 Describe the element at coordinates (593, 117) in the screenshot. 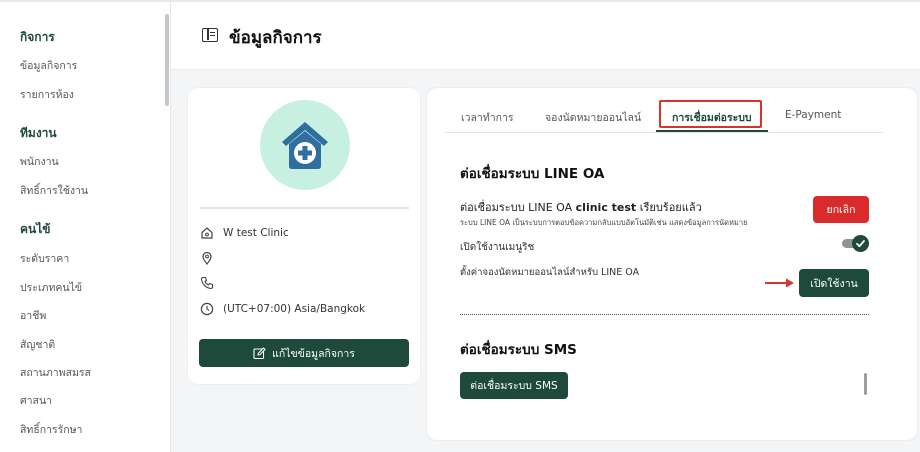

I see `tab-online-booking: จองนัดหมายออนไลน์` at that location.